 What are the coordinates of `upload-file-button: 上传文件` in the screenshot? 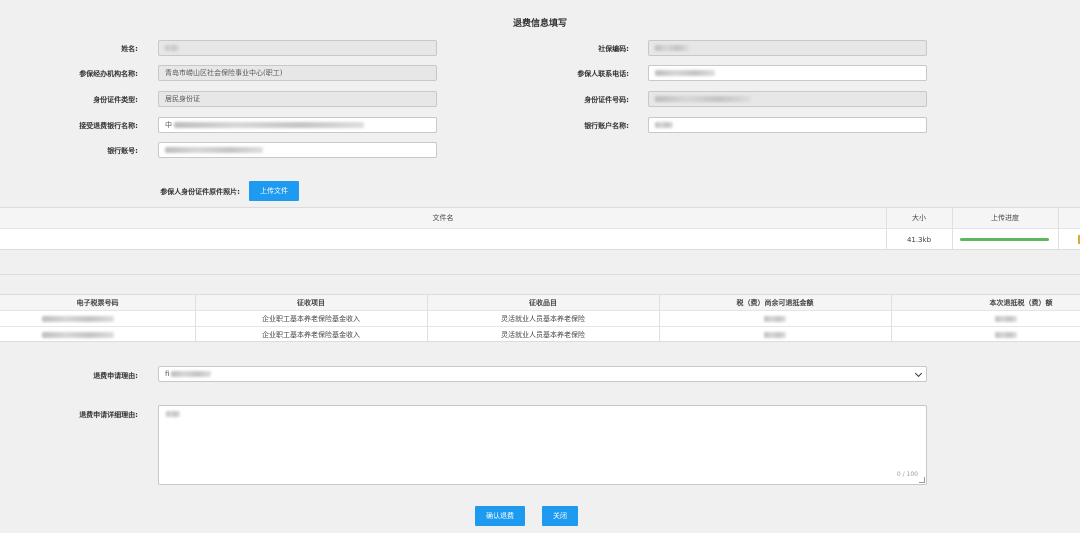 It's located at (274, 191).